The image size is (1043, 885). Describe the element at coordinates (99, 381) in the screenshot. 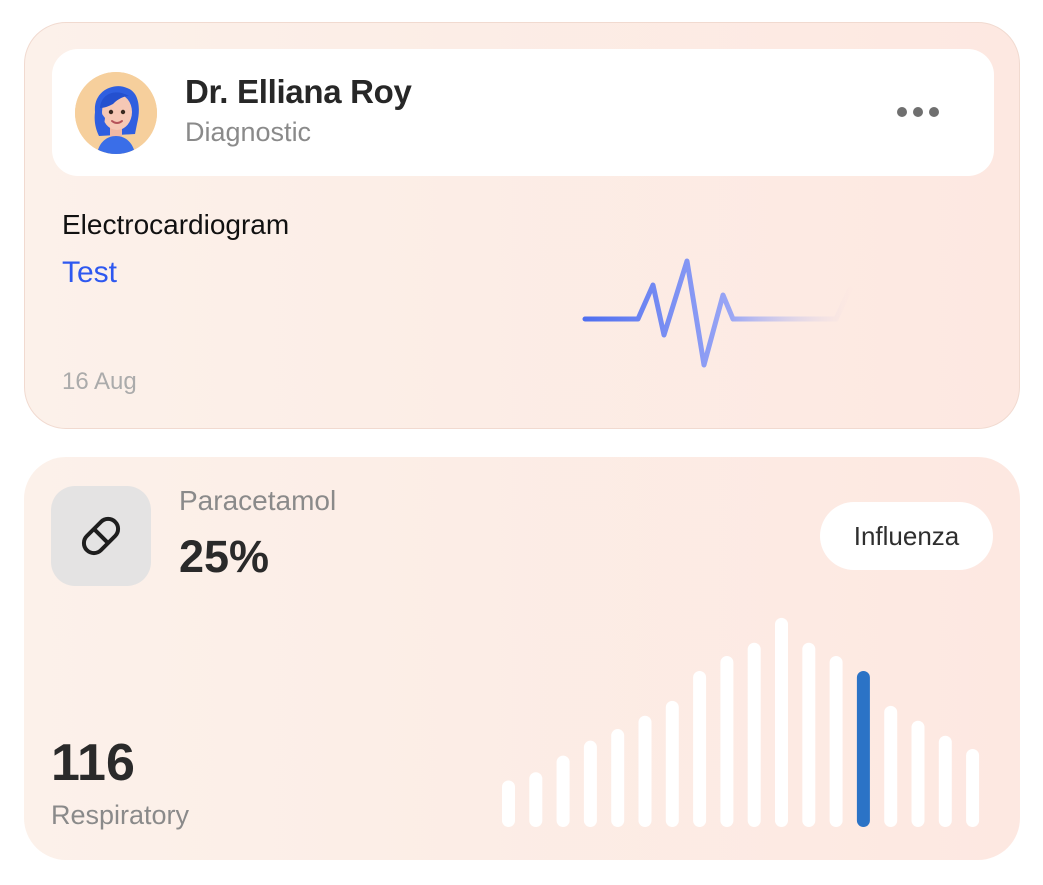

I see `test-date: 16 Aug` at that location.